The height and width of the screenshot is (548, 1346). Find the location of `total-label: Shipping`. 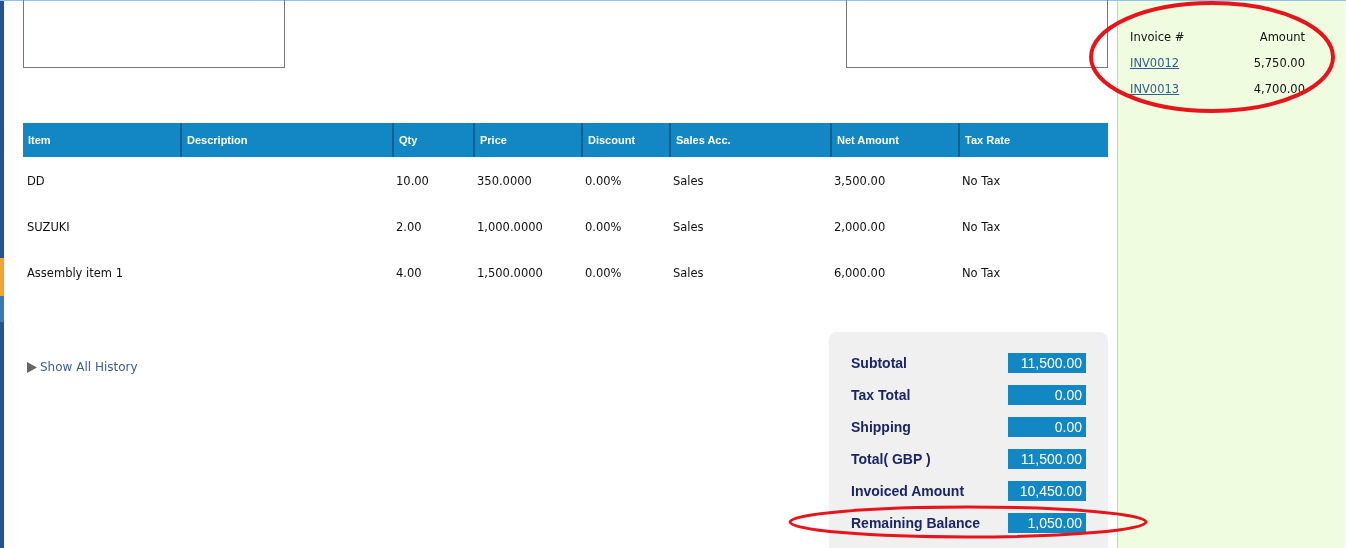

total-label: Shipping is located at coordinates (881, 427).